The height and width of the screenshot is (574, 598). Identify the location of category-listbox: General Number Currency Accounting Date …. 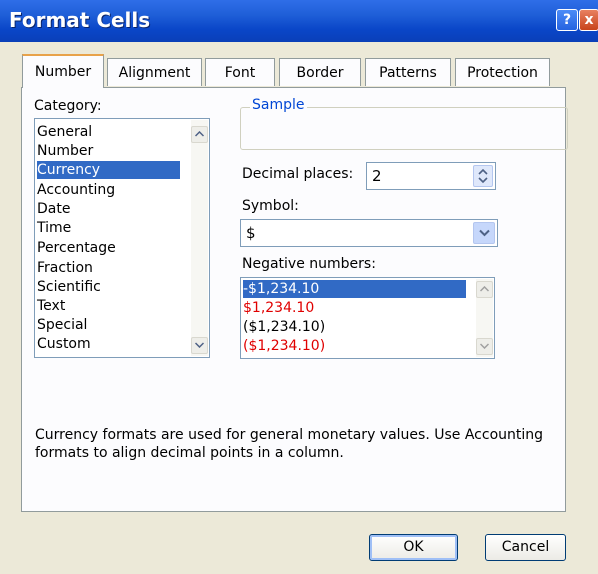
(122, 238).